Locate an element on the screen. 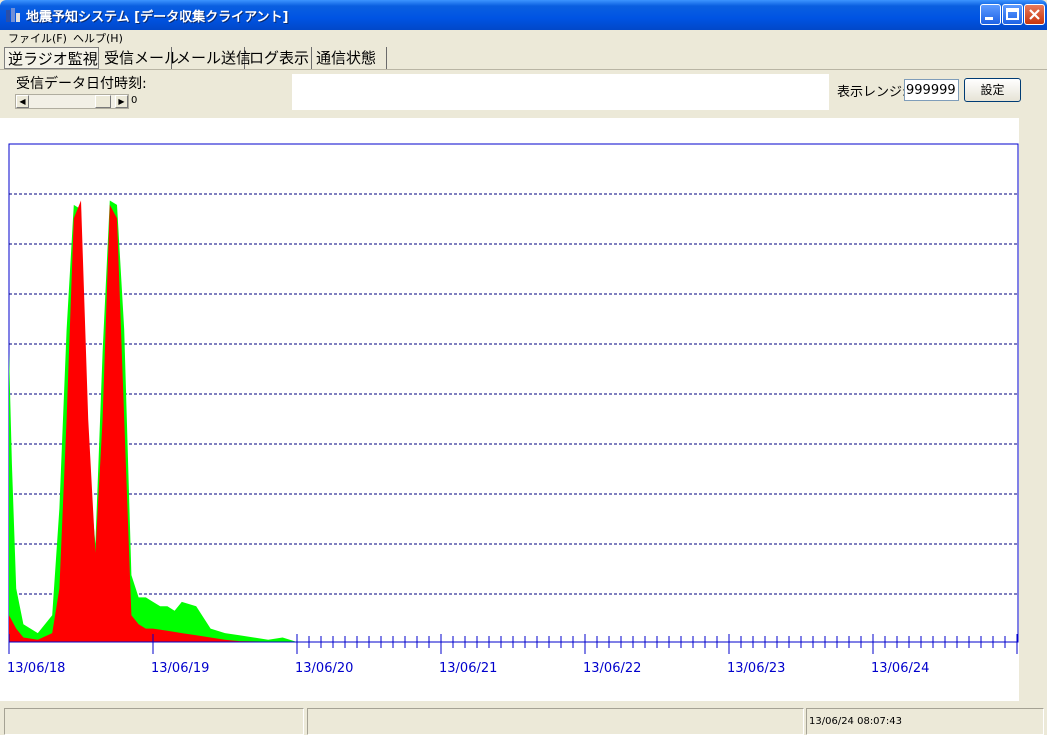 The image size is (1047, 735). maximize-icon is located at coordinates (1012, 14).